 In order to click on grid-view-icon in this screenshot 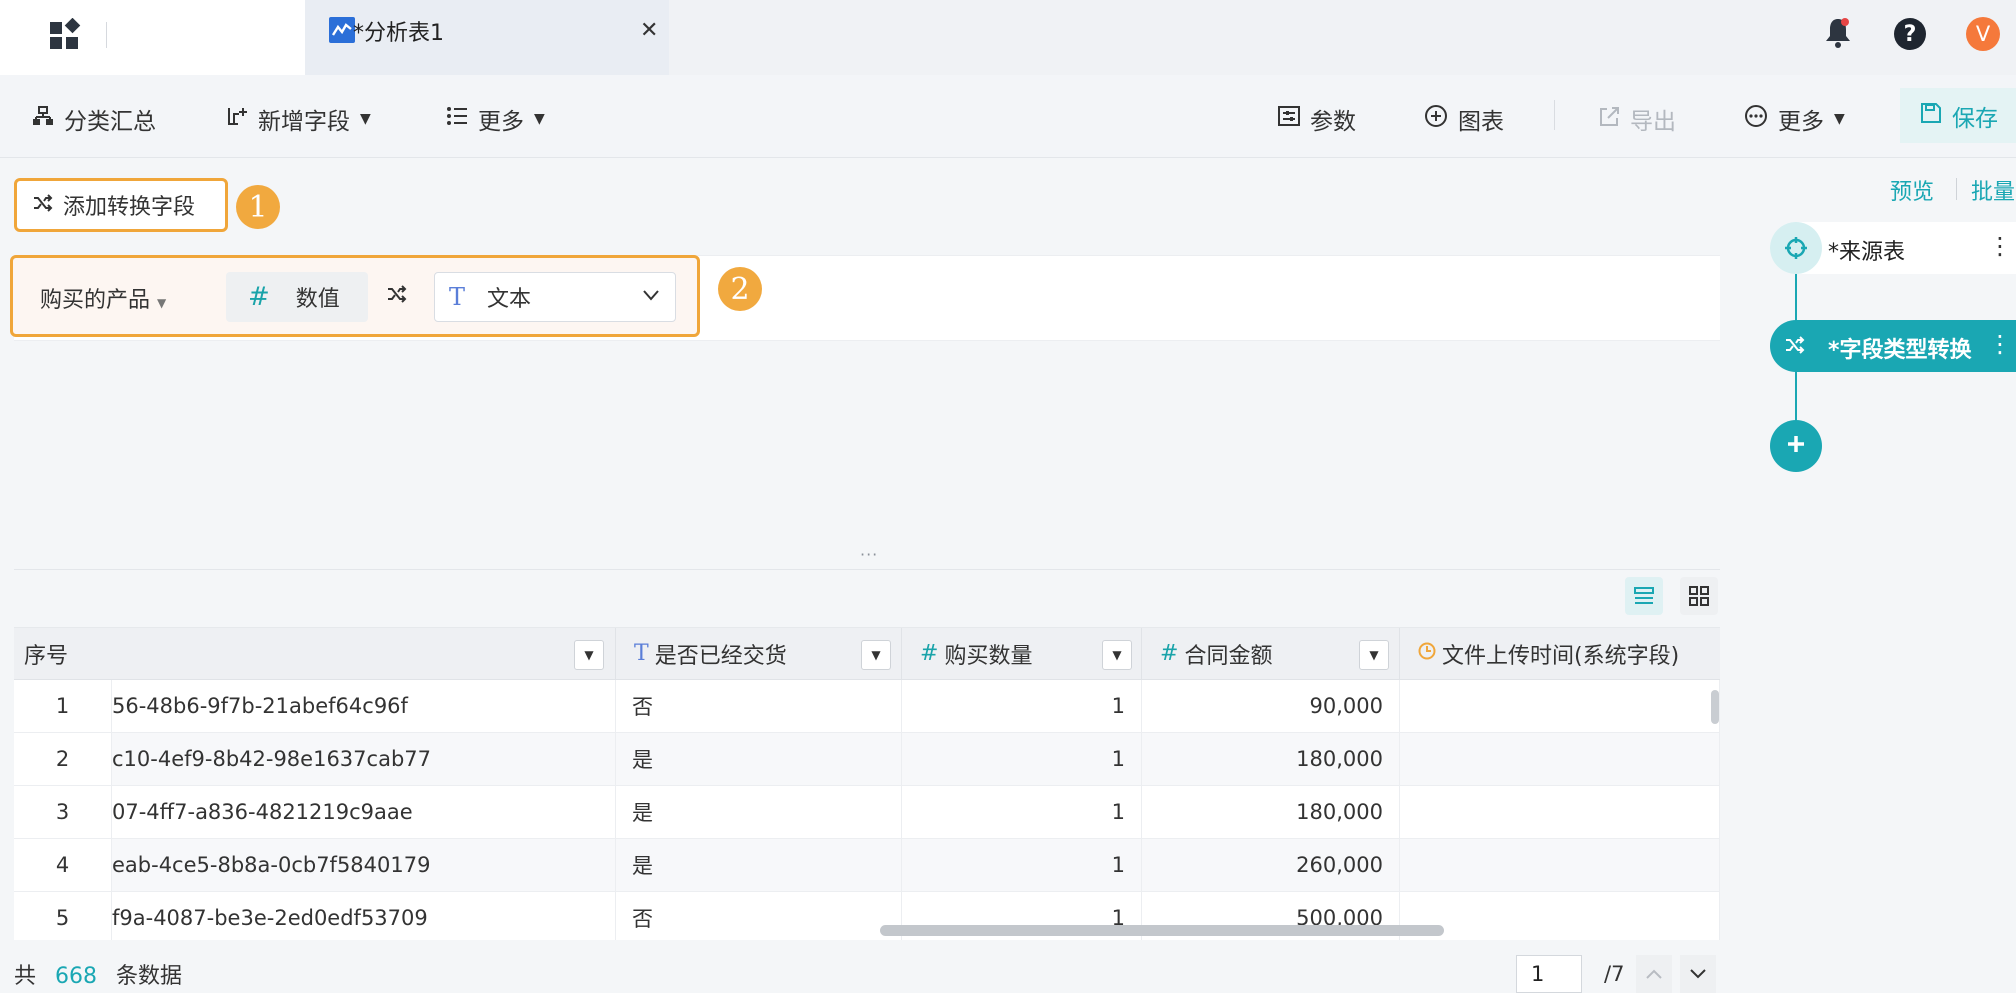, I will do `click(1699, 596)`.